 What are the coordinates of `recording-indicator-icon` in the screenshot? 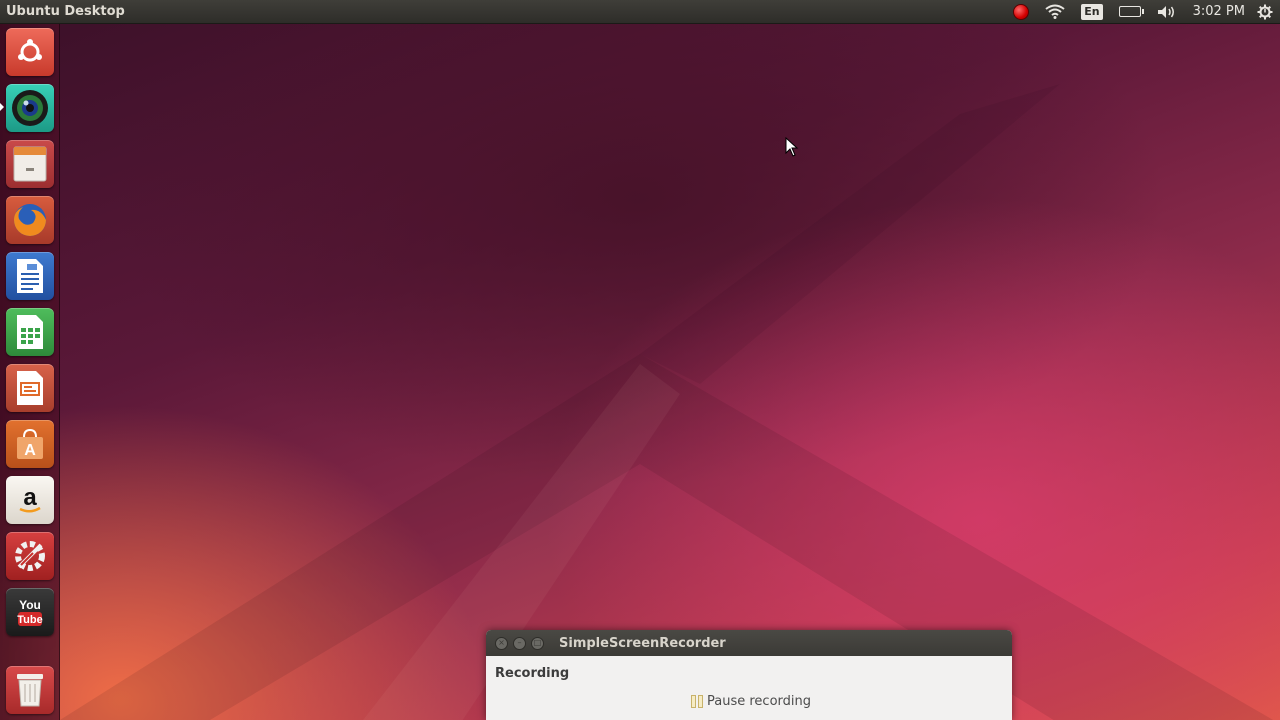 It's located at (1021, 11).